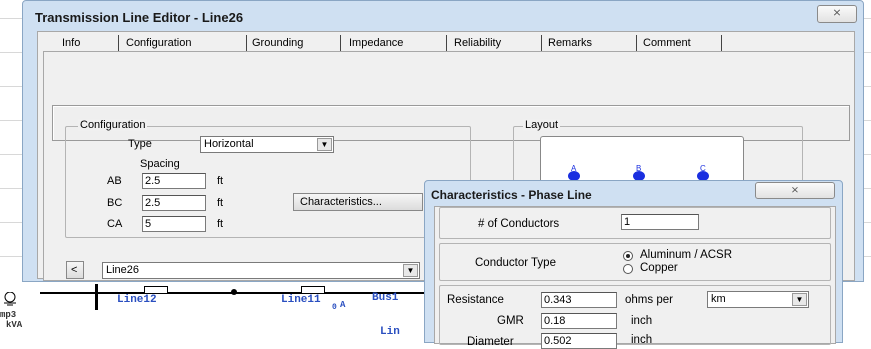  What do you see at coordinates (139, 17) in the screenshot?
I see `window-title: Transmission Line Editor - Line26` at bounding box center [139, 17].